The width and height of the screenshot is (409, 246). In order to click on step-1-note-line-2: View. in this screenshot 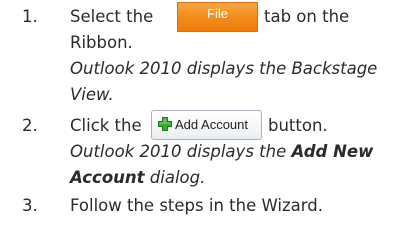, I will do `click(92, 94)`.